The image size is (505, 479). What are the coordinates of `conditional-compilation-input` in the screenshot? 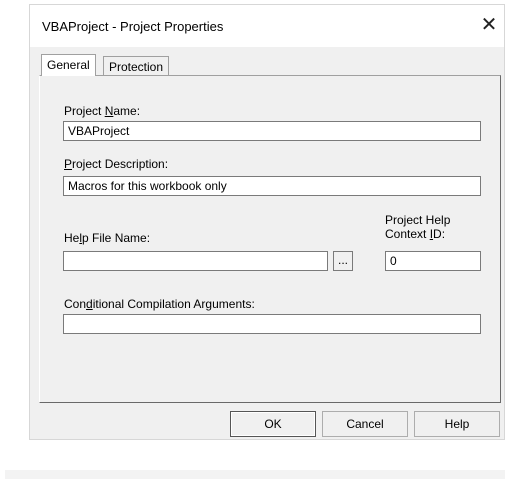 It's located at (272, 324).